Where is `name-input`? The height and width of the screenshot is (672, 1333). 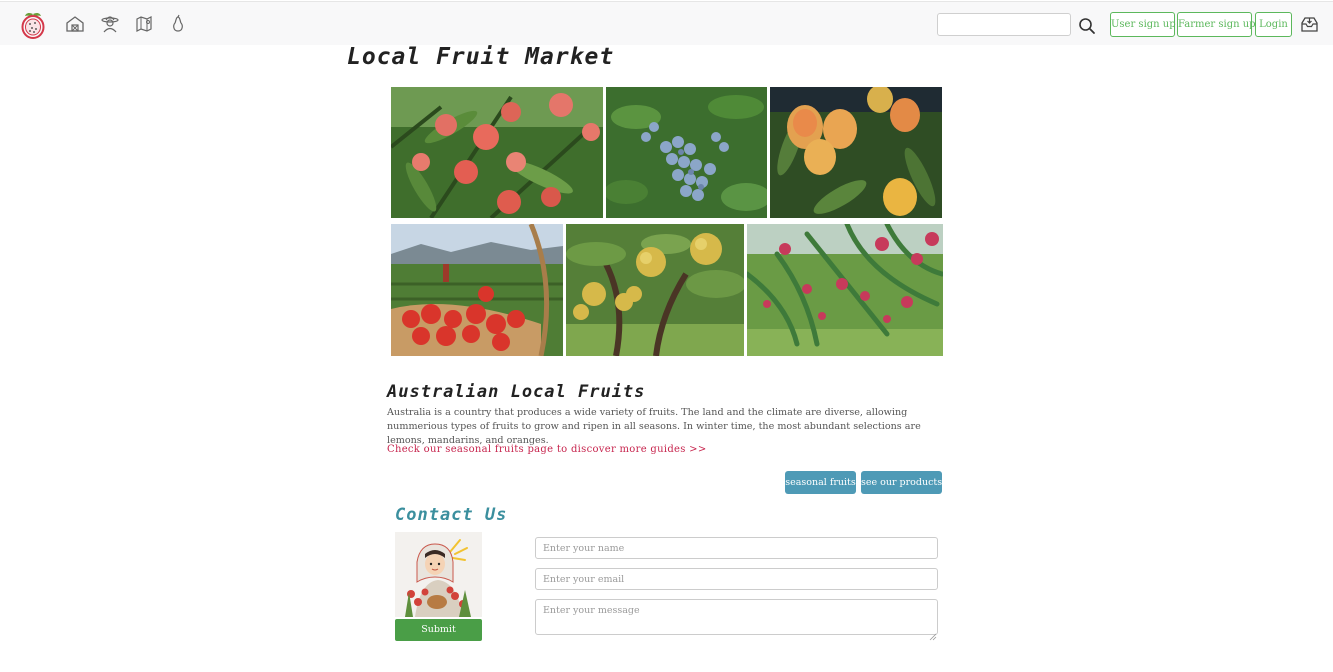
name-input is located at coordinates (736, 548).